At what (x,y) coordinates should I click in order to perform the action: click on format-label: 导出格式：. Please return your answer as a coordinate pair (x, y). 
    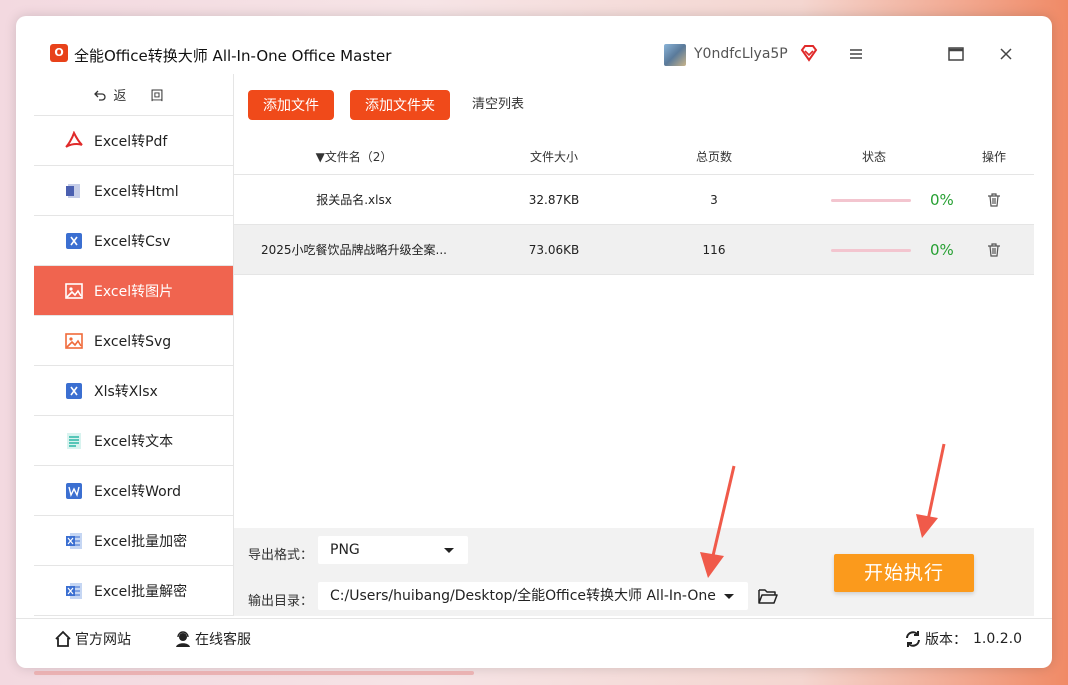
    Looking at the image, I should click on (281, 555).